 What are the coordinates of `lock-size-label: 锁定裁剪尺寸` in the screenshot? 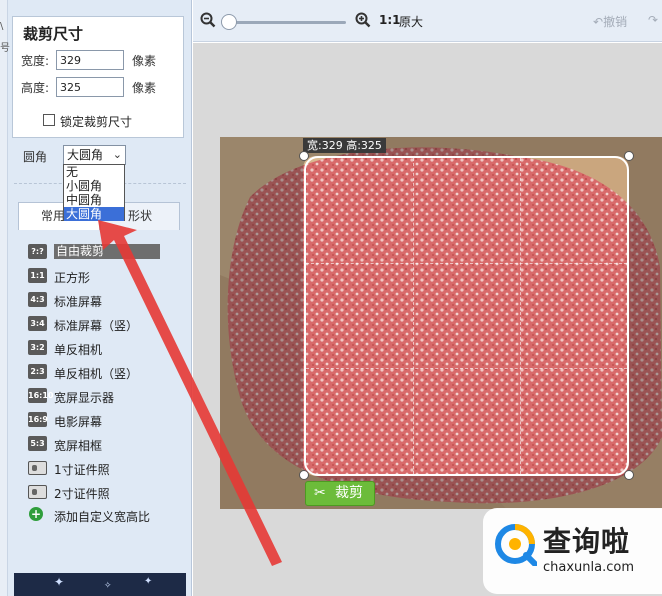 It's located at (96, 122).